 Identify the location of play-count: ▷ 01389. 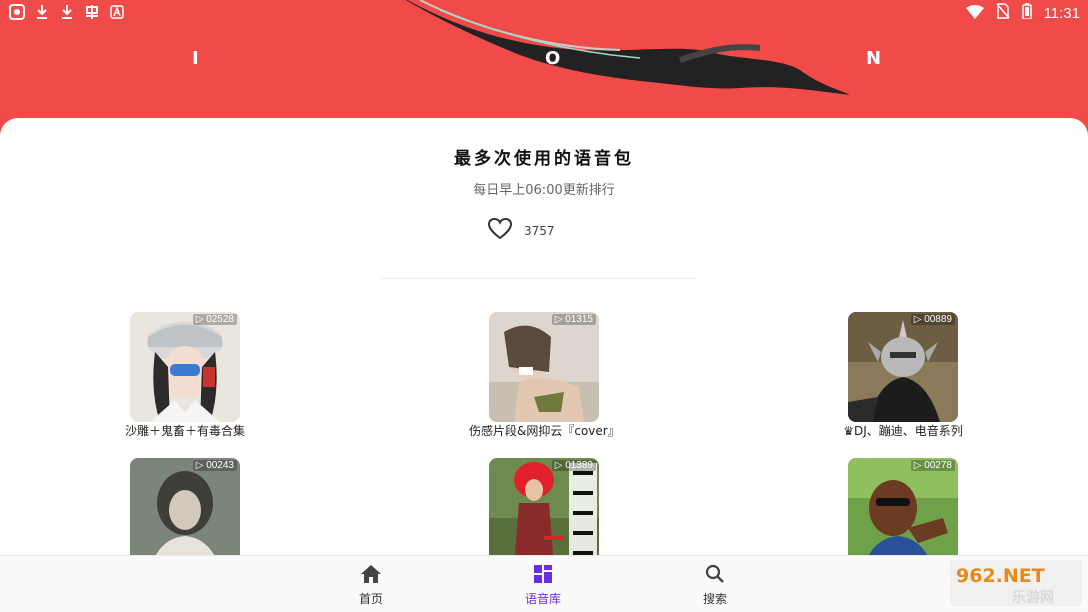
(573, 465).